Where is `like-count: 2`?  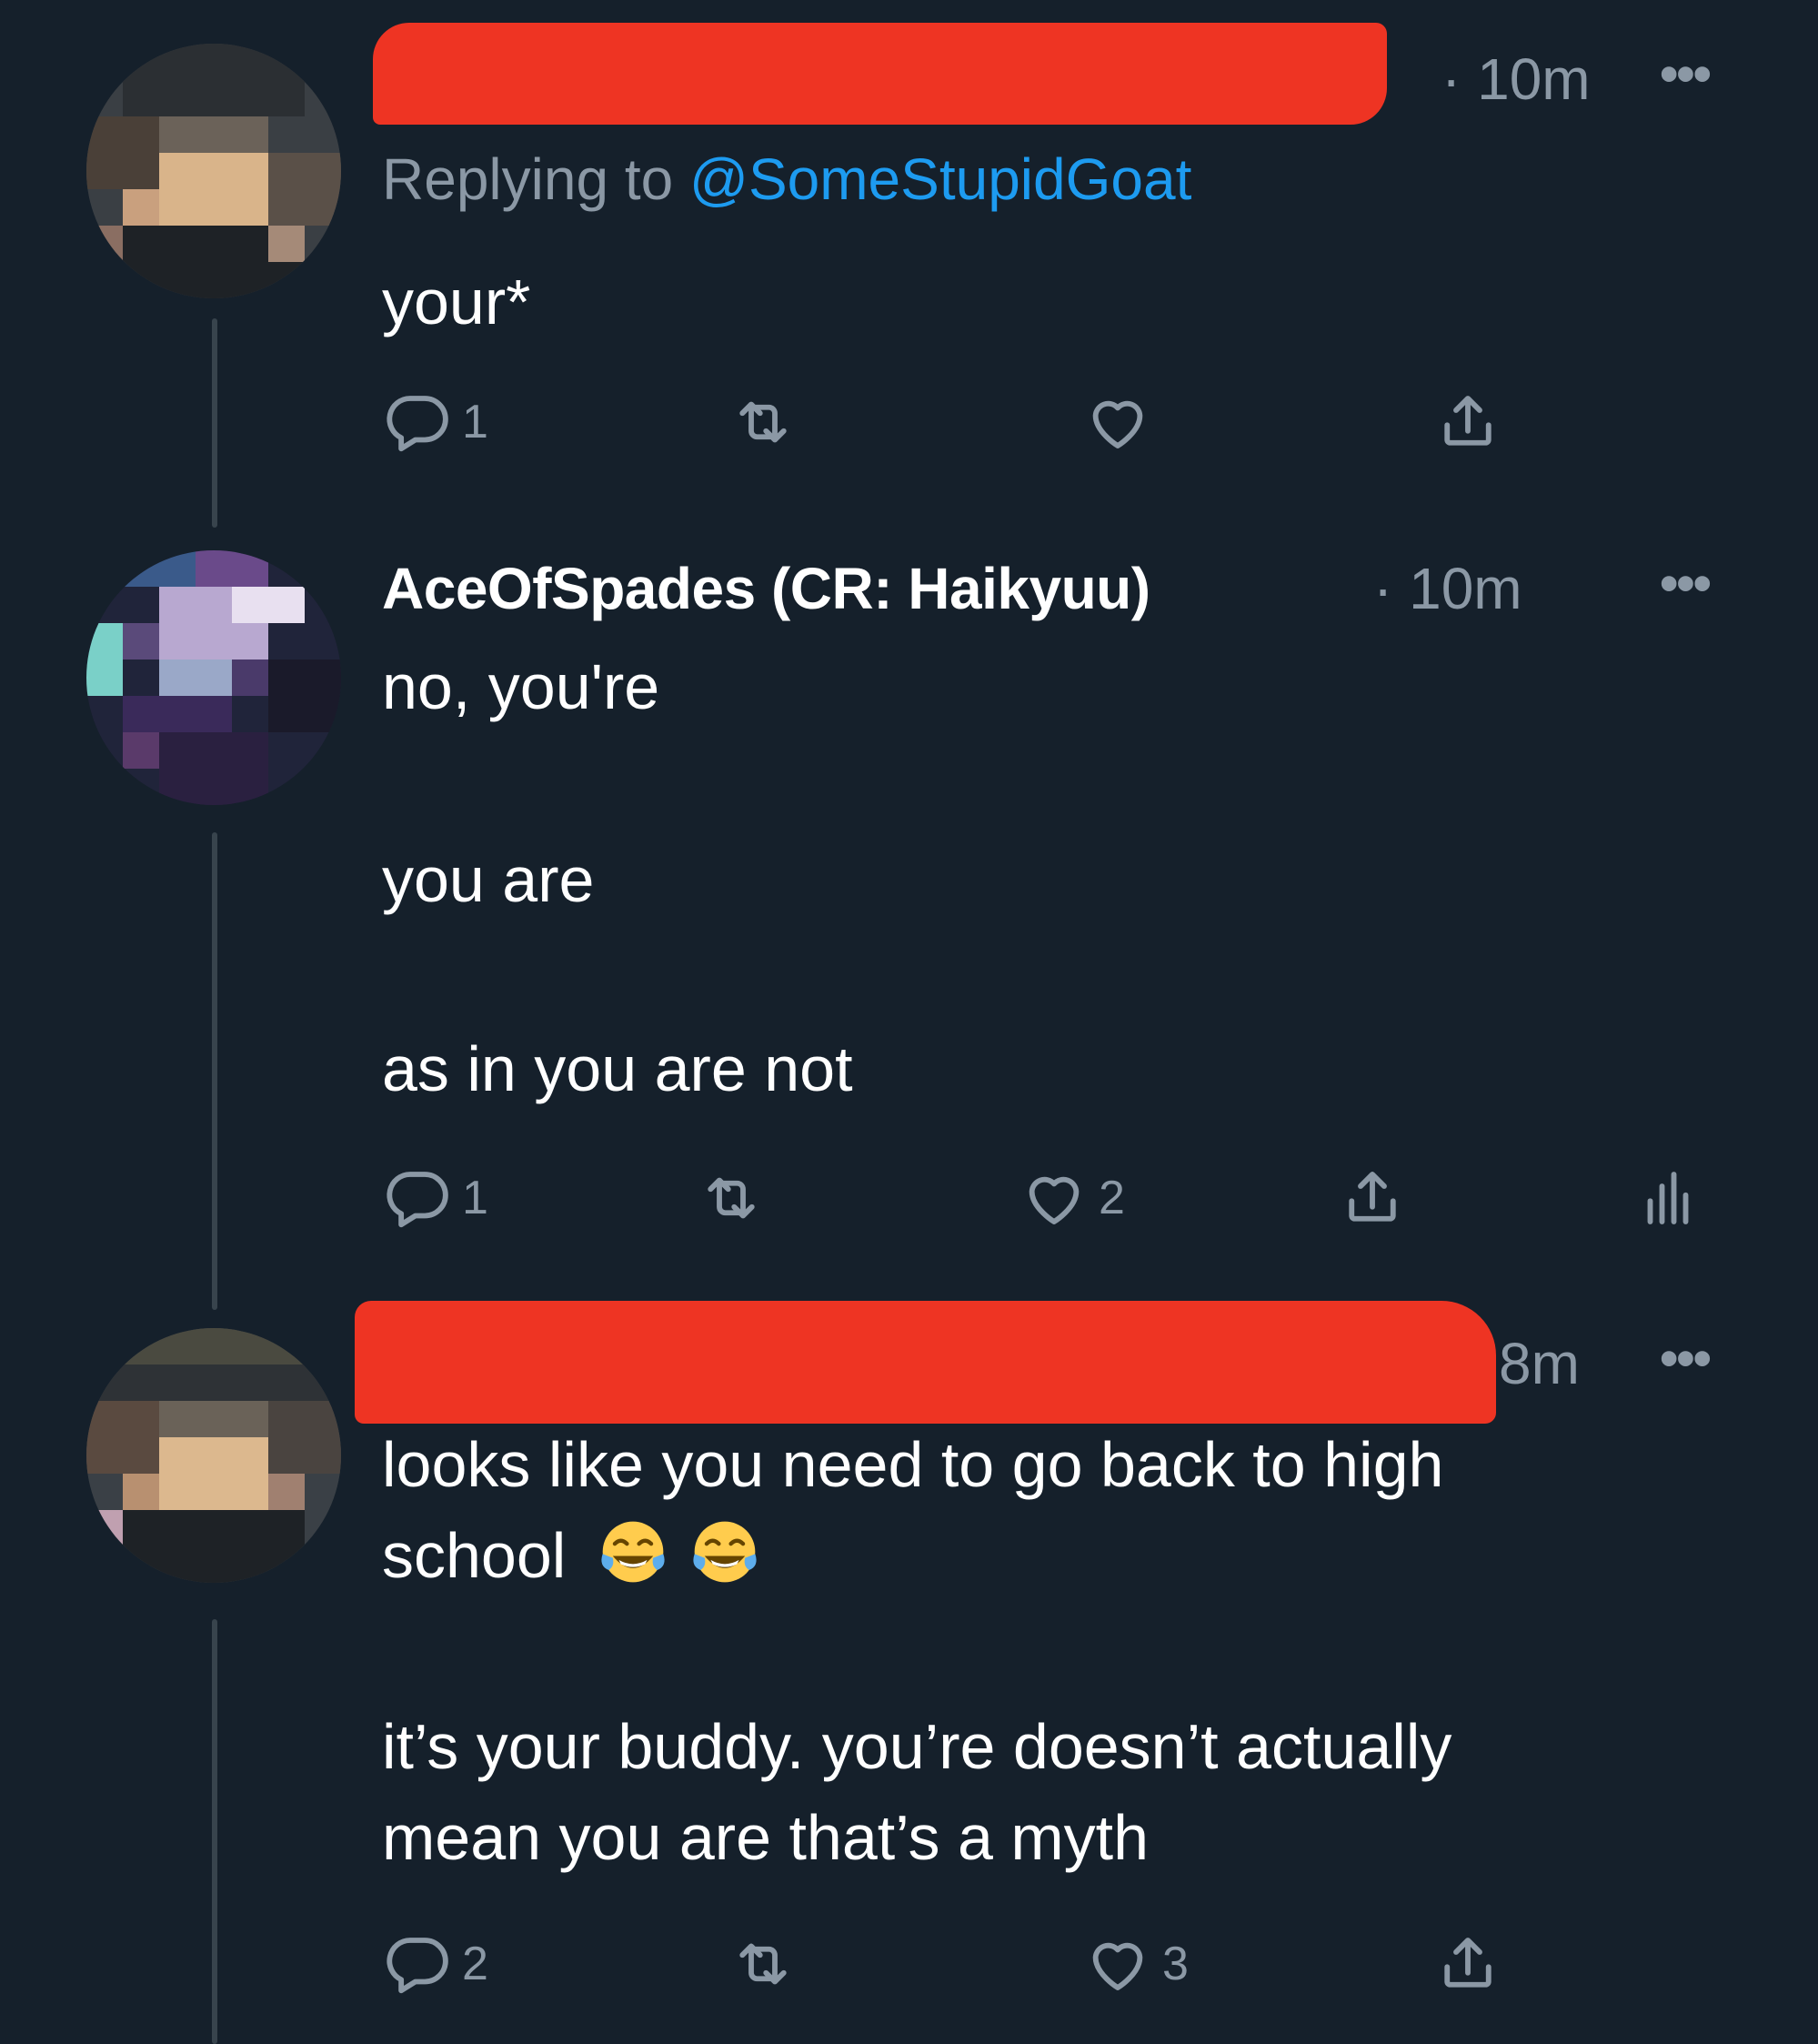 like-count: 2 is located at coordinates (1112, 1198).